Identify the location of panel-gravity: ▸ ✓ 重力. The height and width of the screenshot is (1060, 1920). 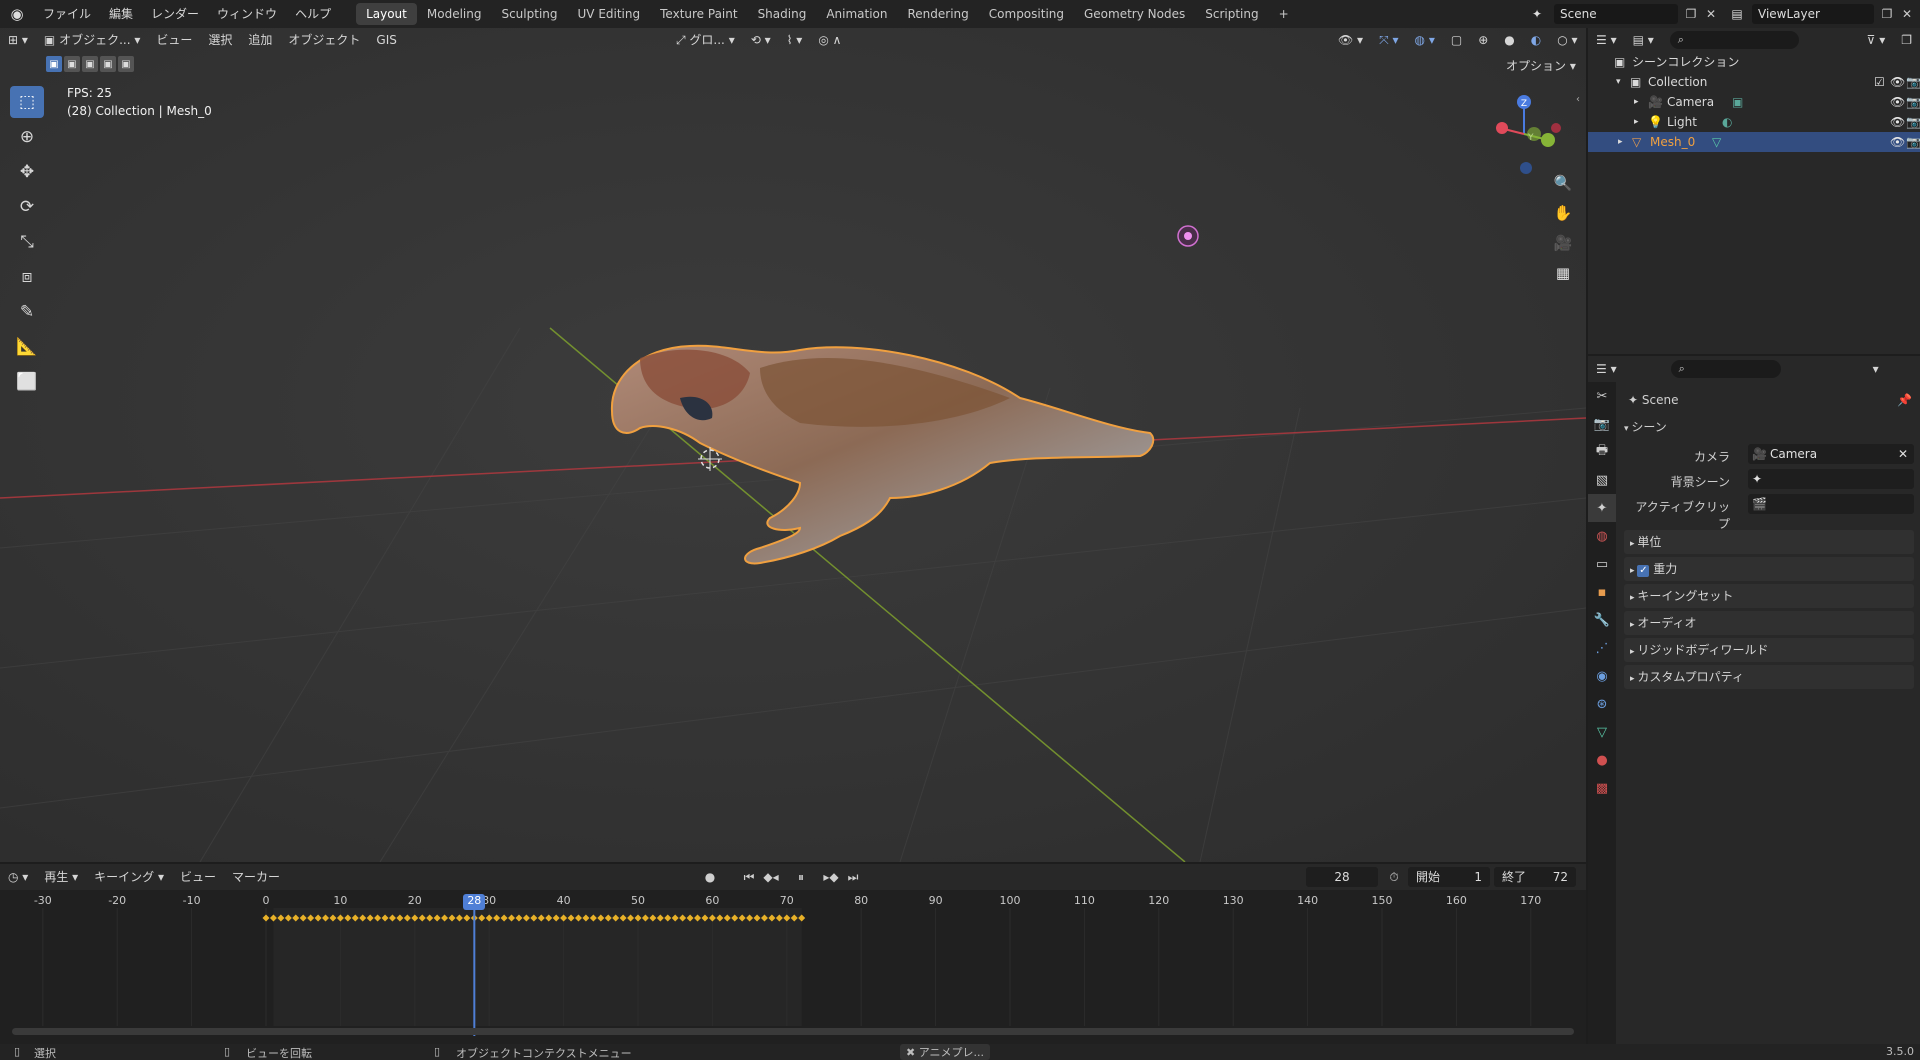
(1769, 569).